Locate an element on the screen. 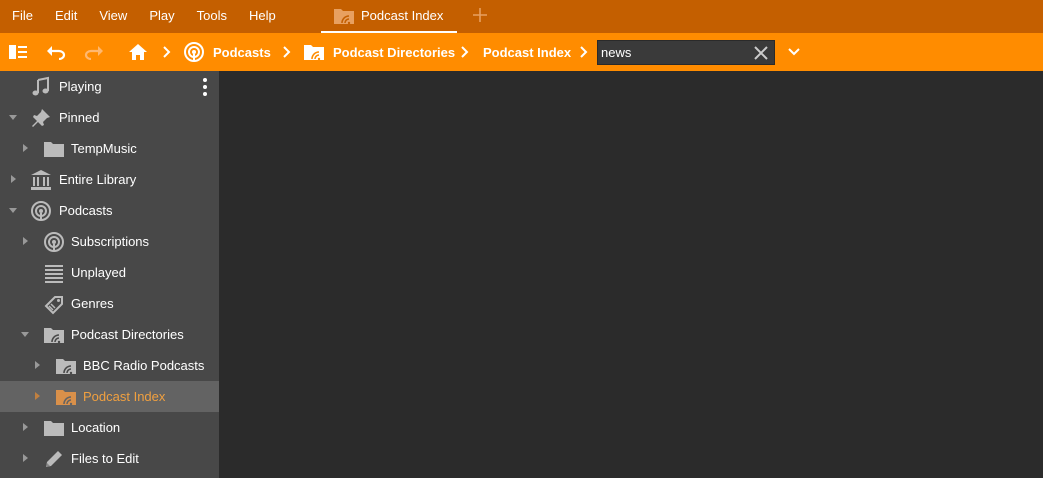  sidebar-item-label: Podcasts is located at coordinates (86, 210).